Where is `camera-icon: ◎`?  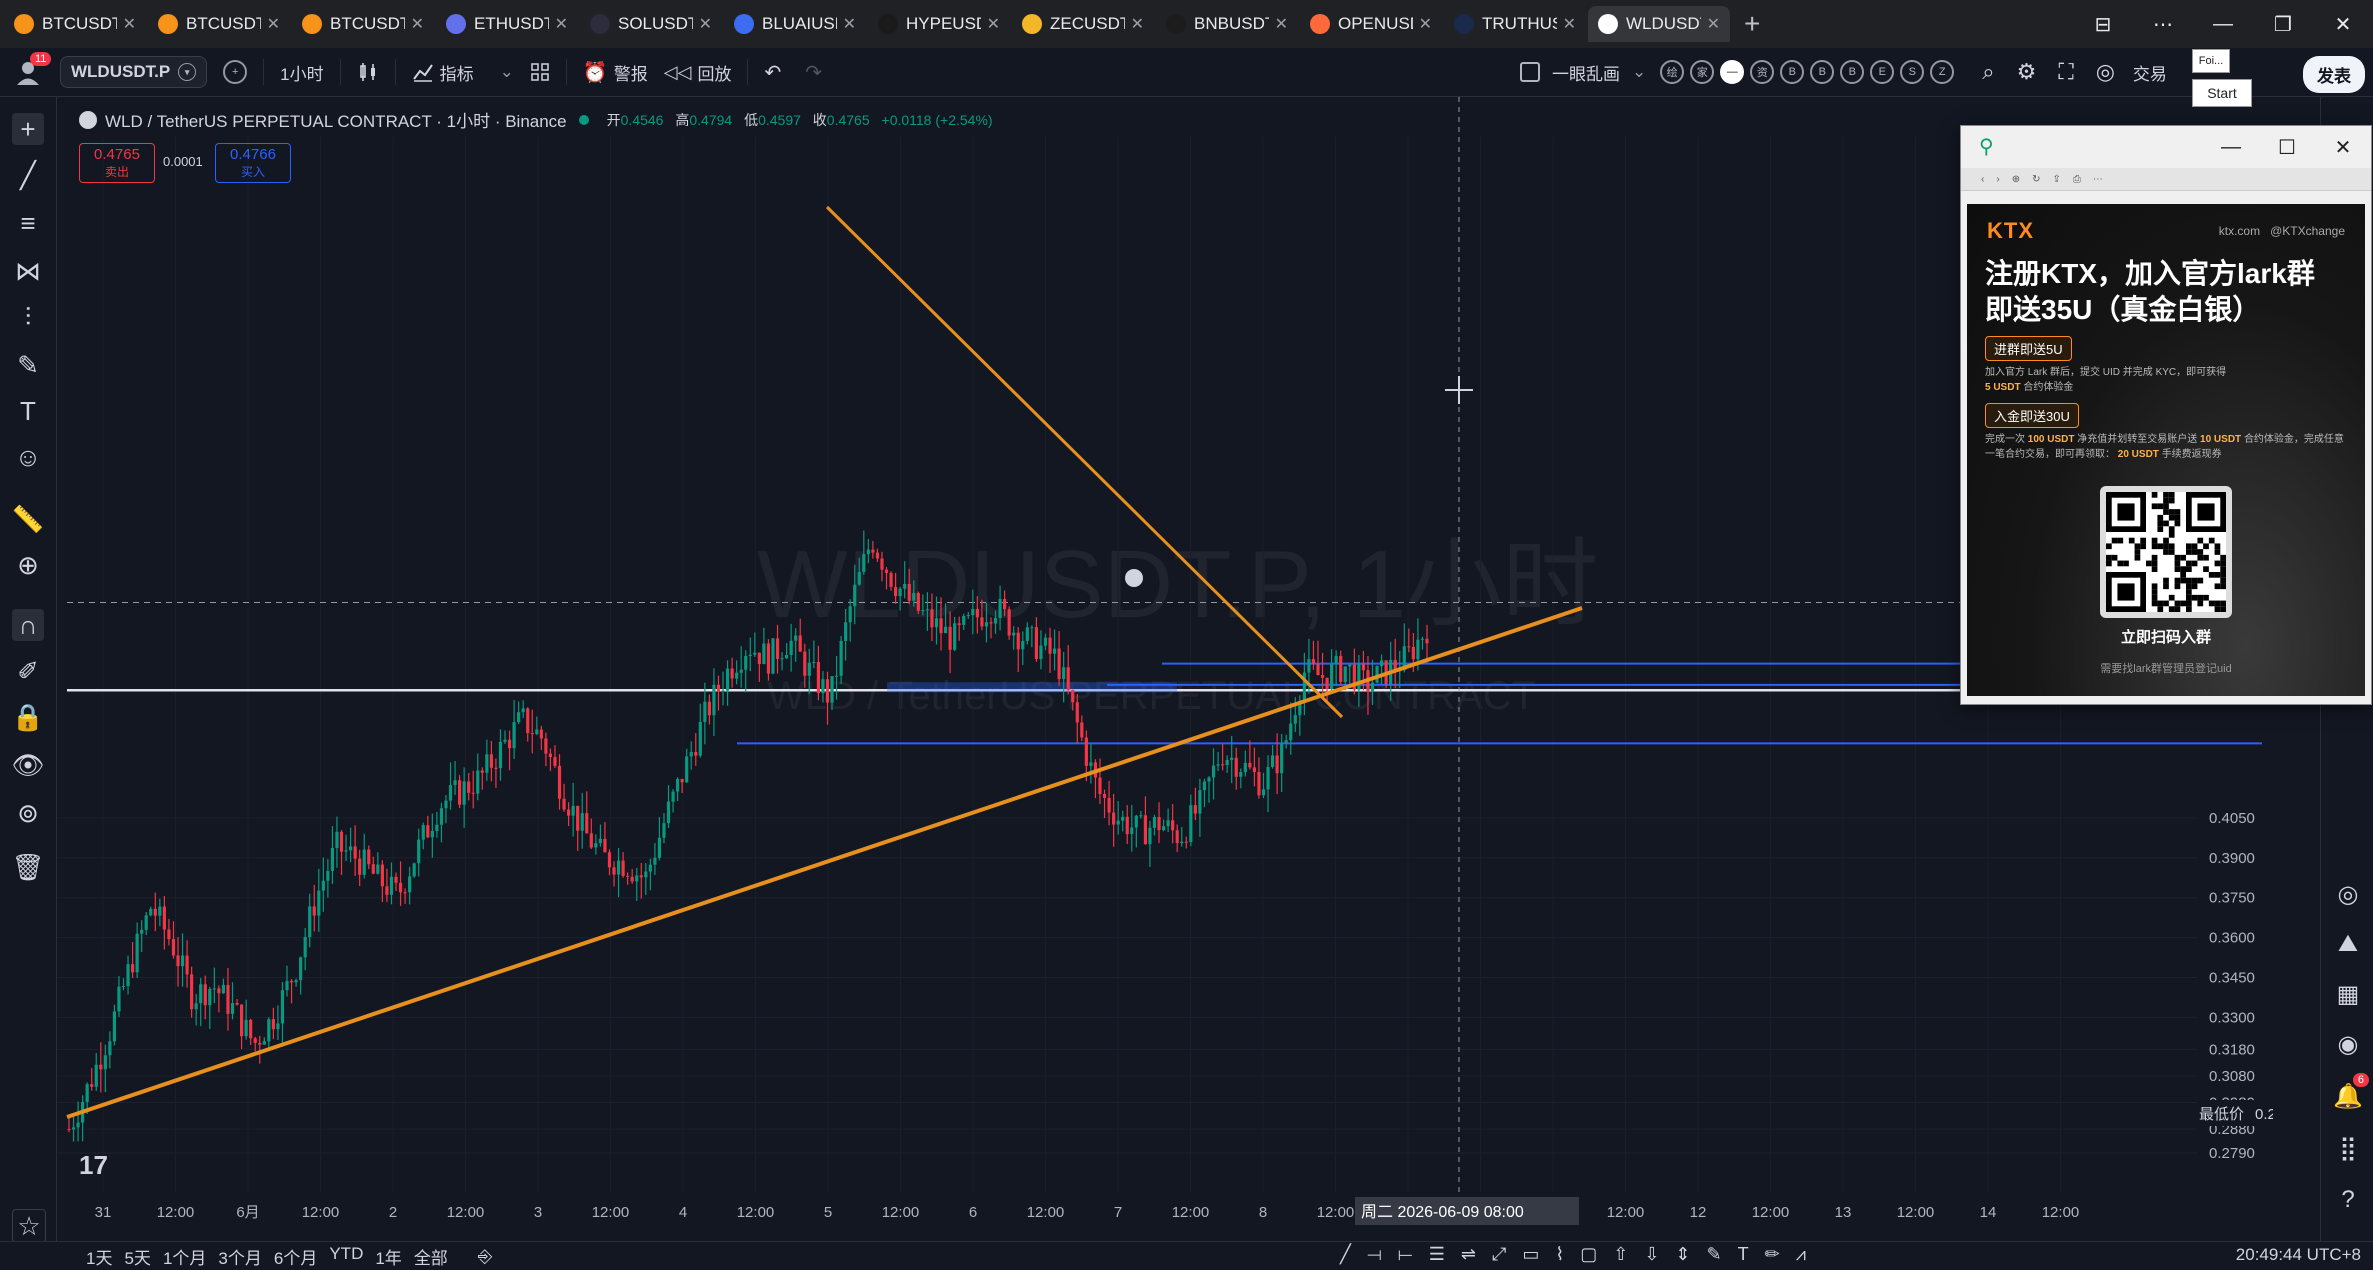 camera-icon: ◎ is located at coordinates (2105, 72).